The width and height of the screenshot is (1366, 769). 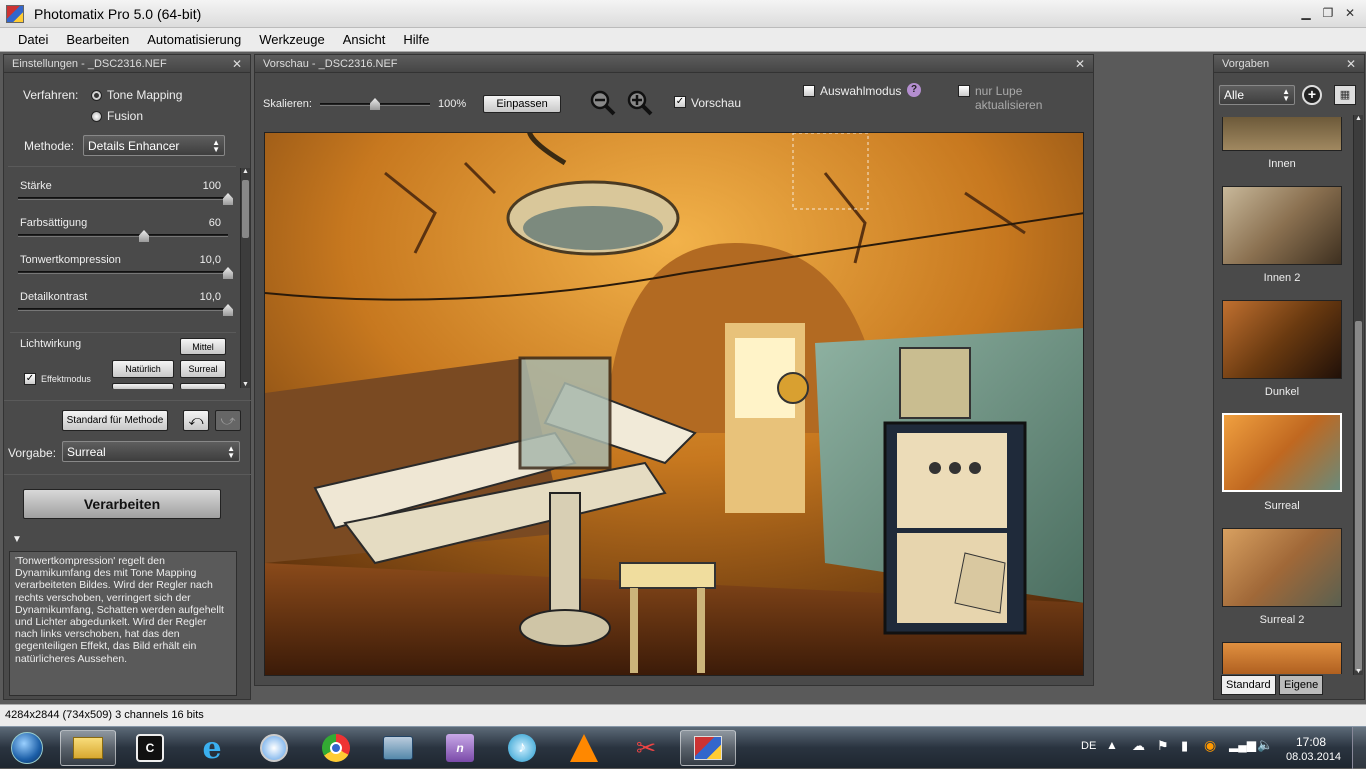 What do you see at coordinates (136, 95) in the screenshot?
I see `radio-tone-mapping: Tone Mapping` at bounding box center [136, 95].